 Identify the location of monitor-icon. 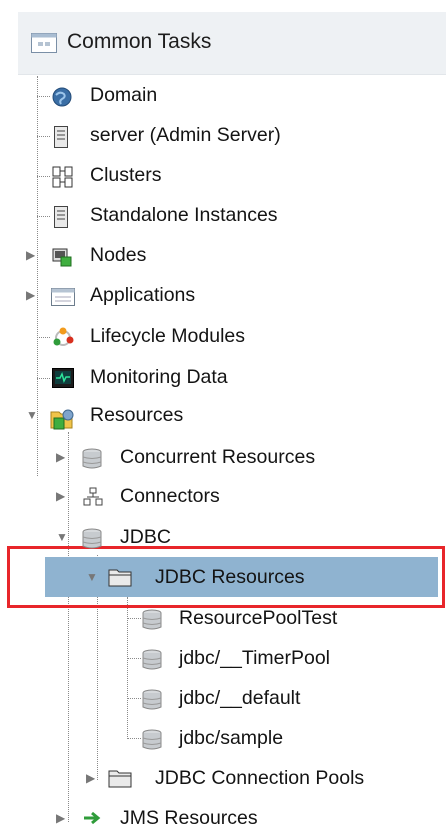
(63, 378).